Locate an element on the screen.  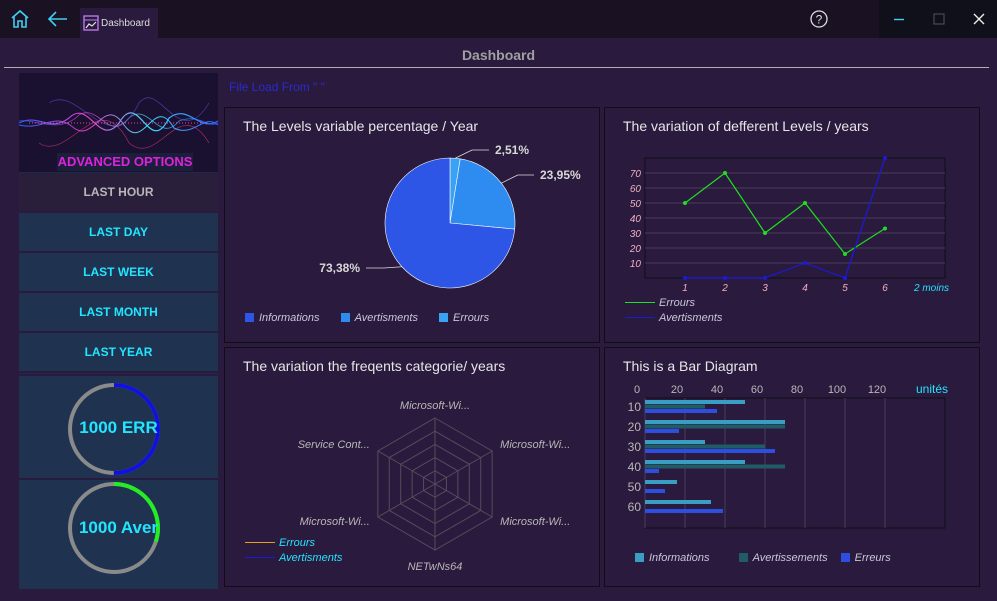
page-header: Dashboard is located at coordinates (498, 53).